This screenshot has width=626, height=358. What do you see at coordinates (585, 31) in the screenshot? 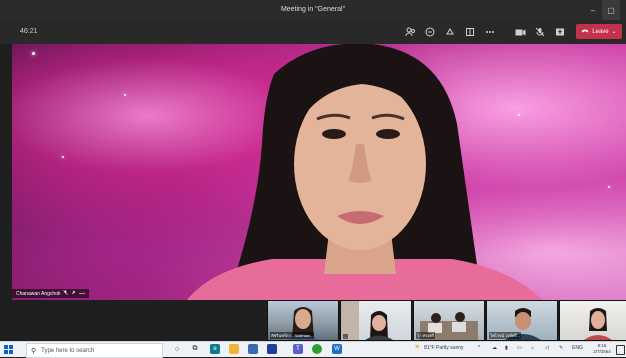
I see `phone-icon` at bounding box center [585, 31].